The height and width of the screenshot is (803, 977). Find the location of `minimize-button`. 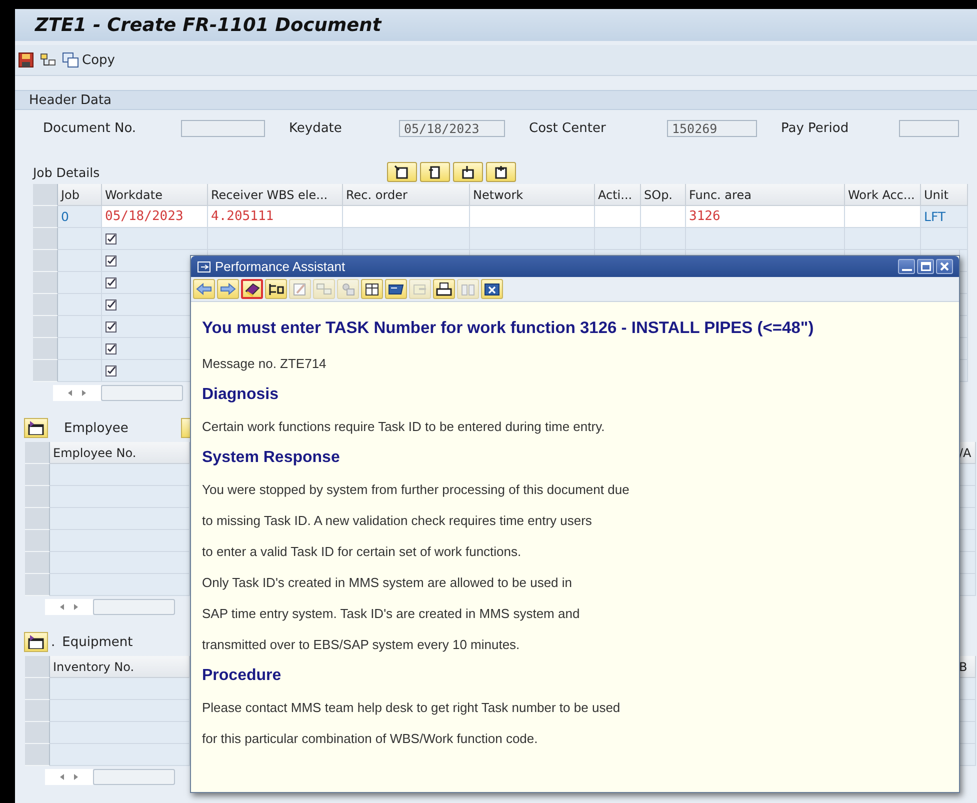

minimize-button is located at coordinates (906, 266).